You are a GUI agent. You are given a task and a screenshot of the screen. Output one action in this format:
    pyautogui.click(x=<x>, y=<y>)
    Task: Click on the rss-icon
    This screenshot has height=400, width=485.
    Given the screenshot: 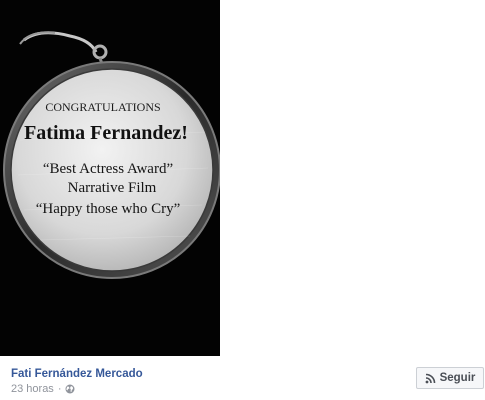 What is the action you would take?
    pyautogui.click(x=430, y=378)
    